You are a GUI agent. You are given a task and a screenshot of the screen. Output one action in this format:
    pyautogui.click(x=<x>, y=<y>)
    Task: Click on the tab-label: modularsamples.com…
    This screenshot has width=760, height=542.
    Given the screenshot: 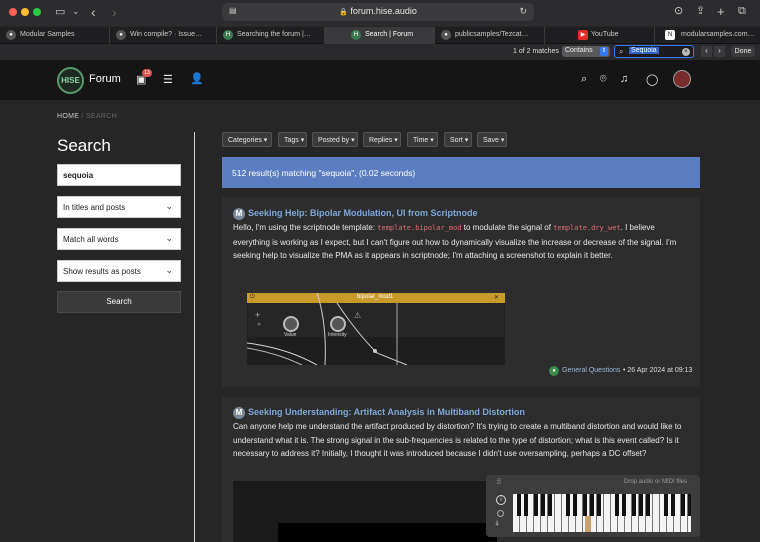 What is the action you would take?
    pyautogui.click(x=718, y=34)
    